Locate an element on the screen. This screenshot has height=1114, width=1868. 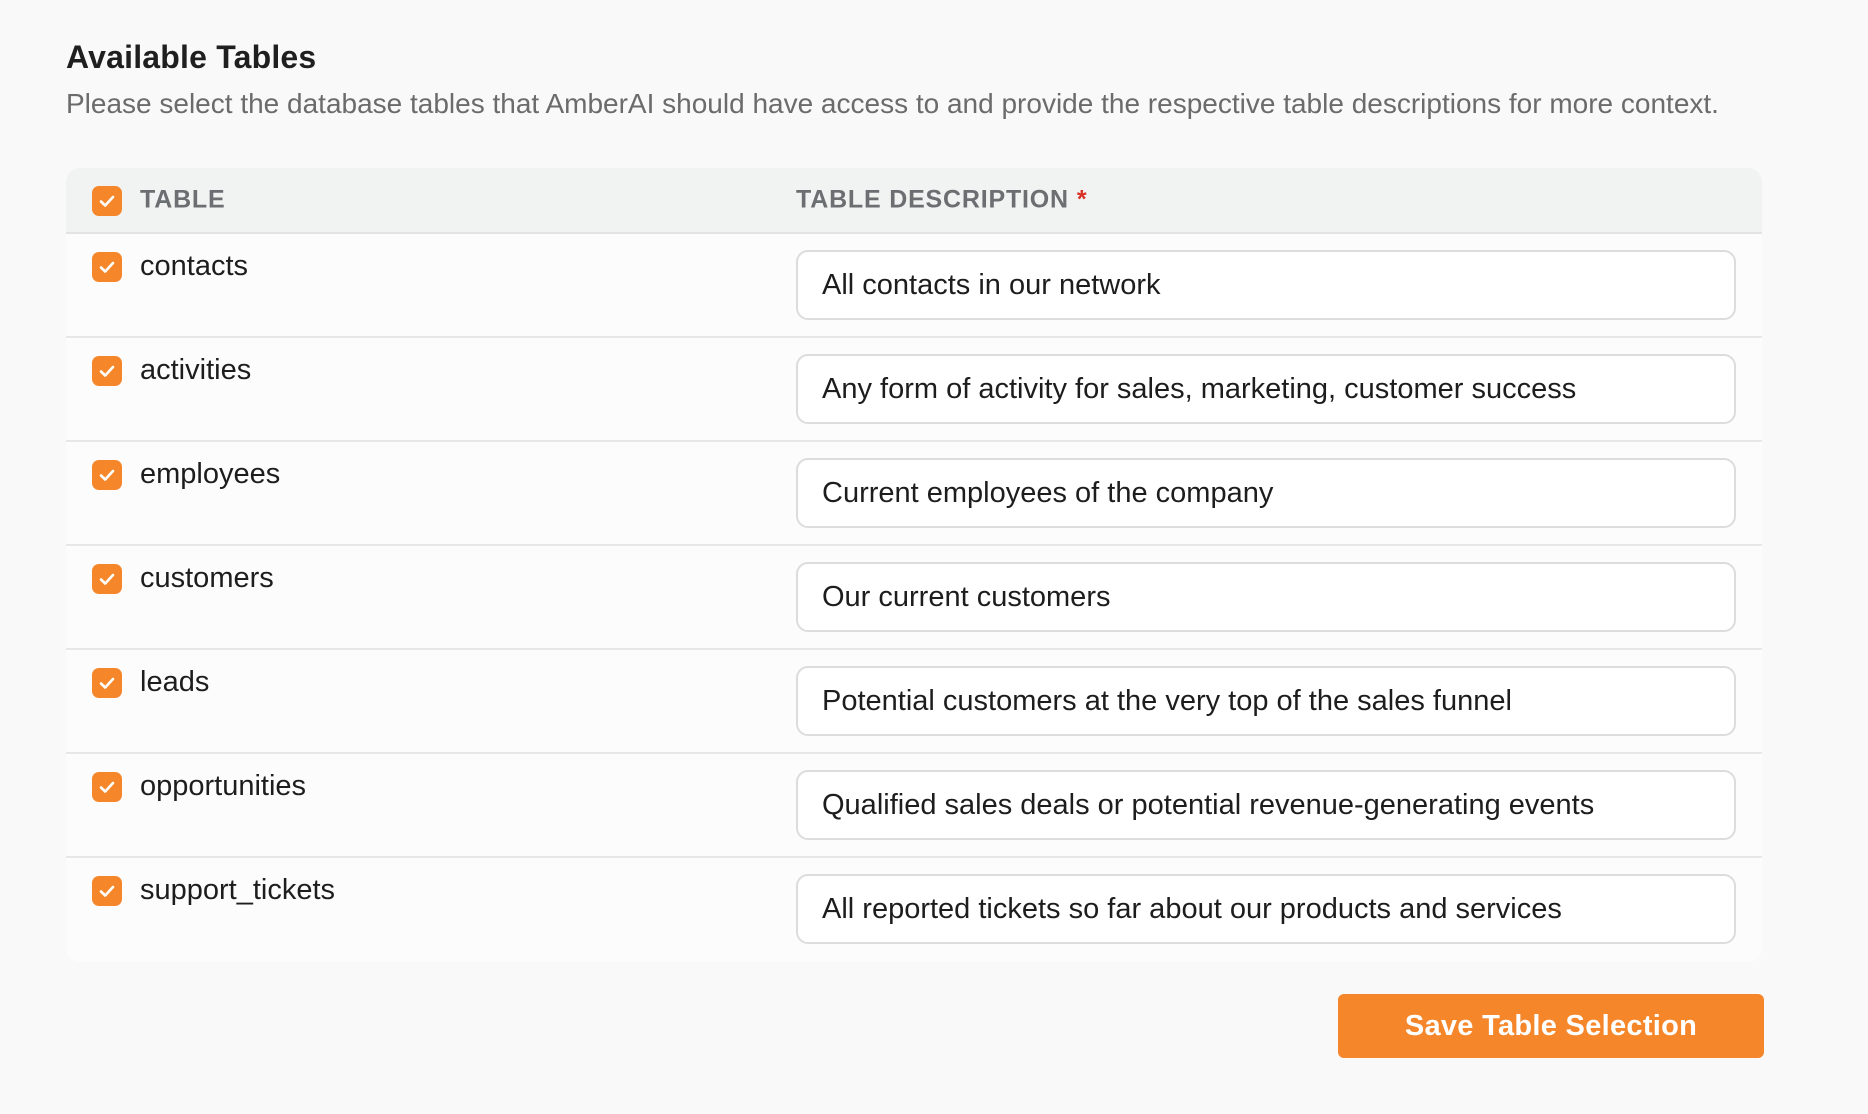
save-table-selection-button: Save Table Selection is located at coordinates (1551, 1026).